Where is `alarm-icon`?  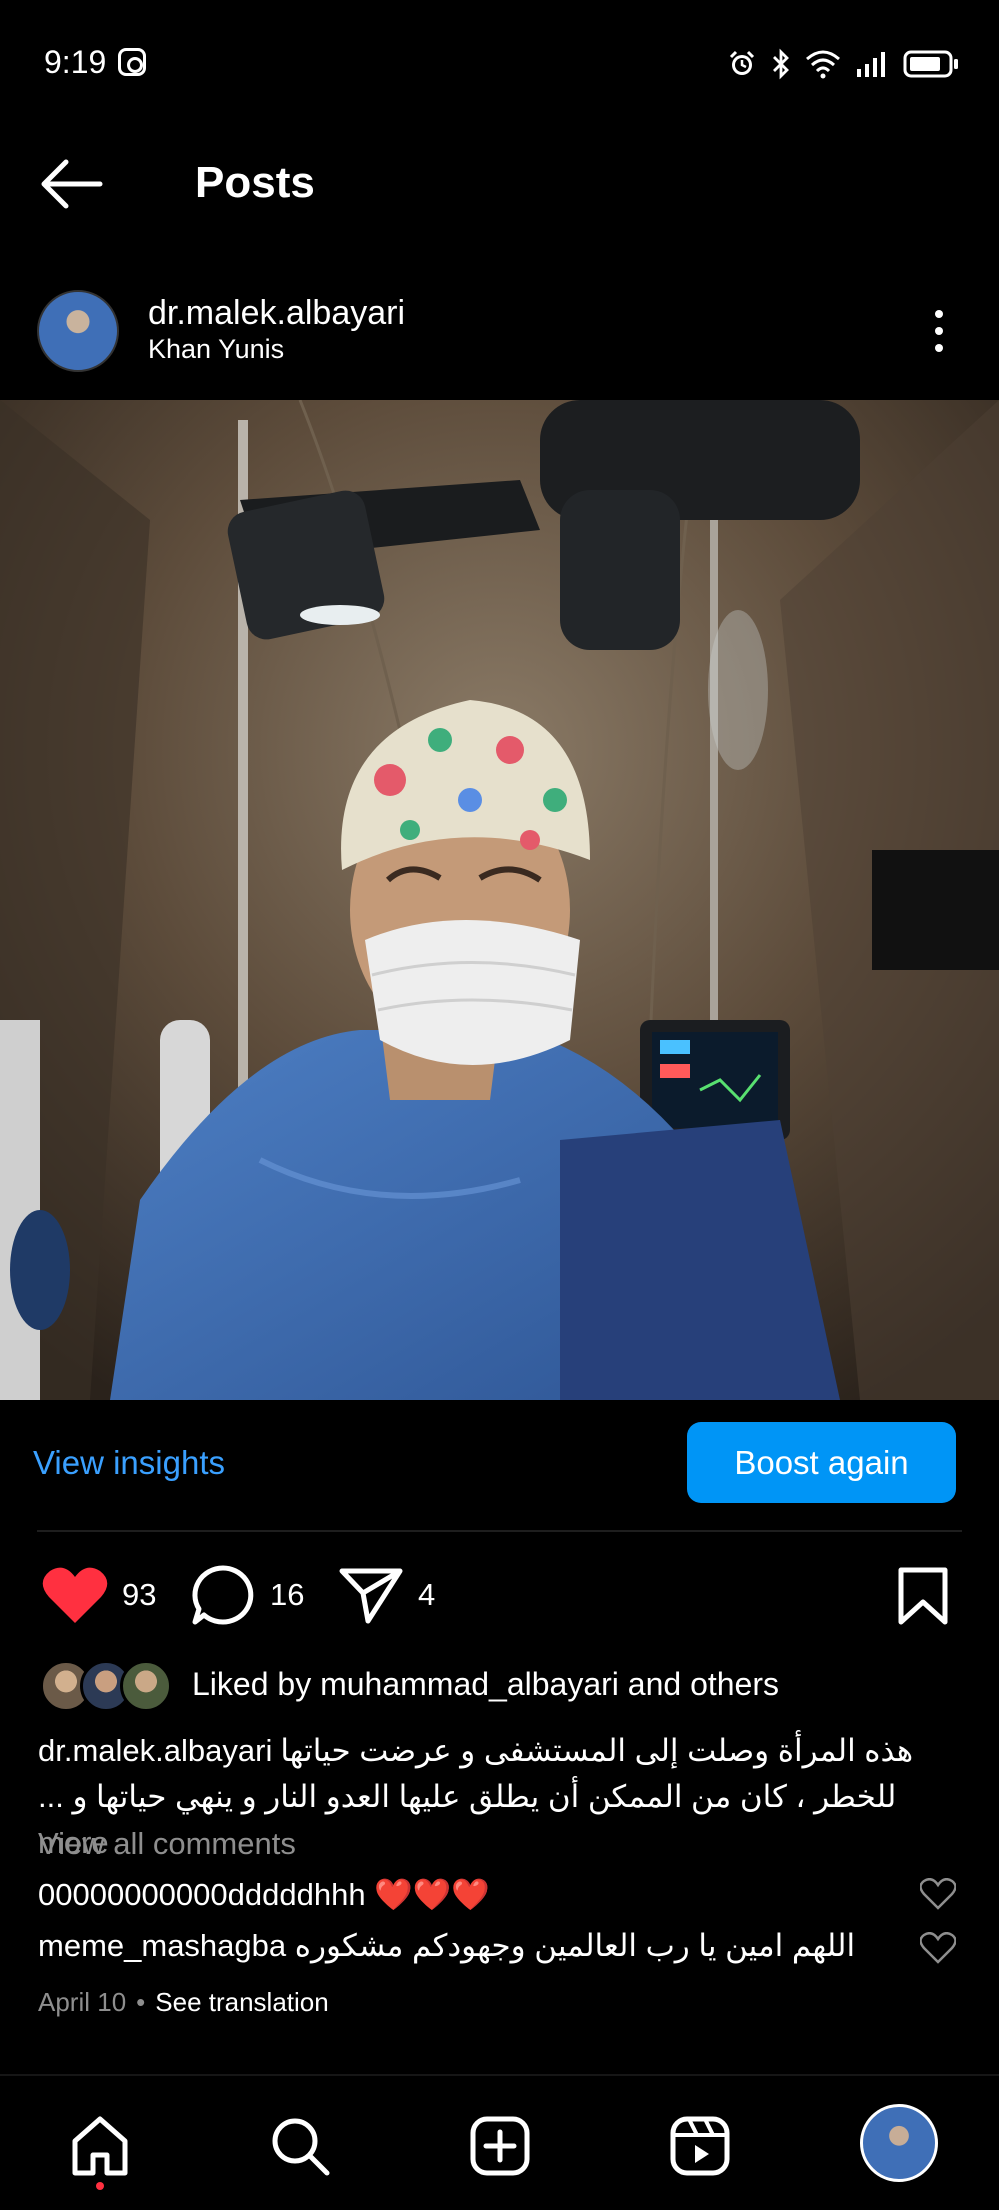
alarm-icon is located at coordinates (742, 62).